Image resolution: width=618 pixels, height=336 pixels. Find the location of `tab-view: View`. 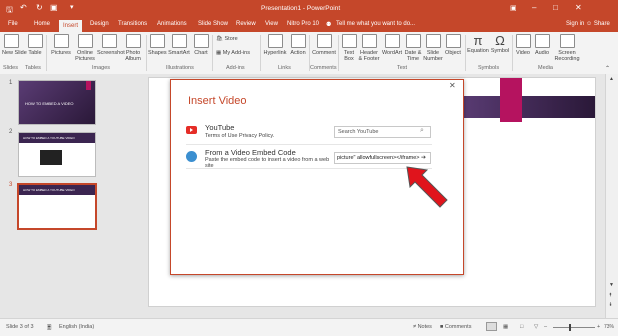

tab-view: View is located at coordinates (271, 24).